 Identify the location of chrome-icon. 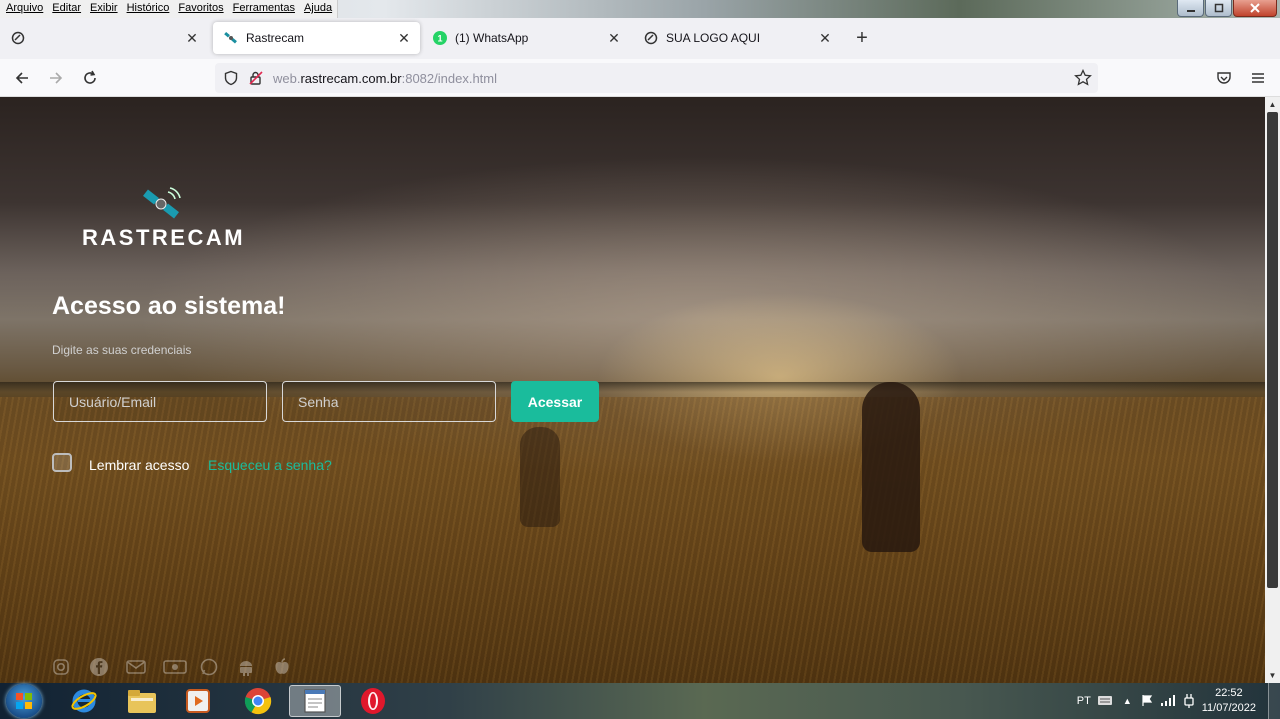
(258, 701).